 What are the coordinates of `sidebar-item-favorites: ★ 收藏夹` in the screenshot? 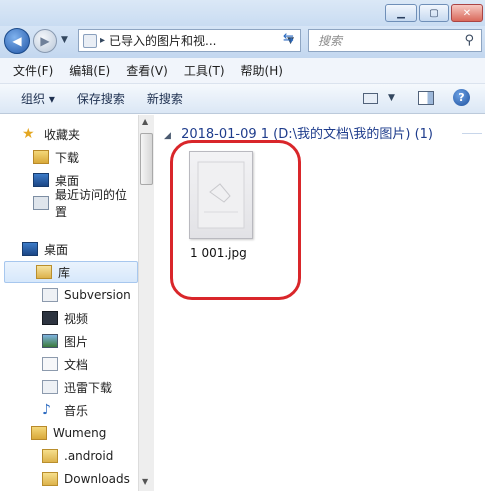 It's located at (69, 134).